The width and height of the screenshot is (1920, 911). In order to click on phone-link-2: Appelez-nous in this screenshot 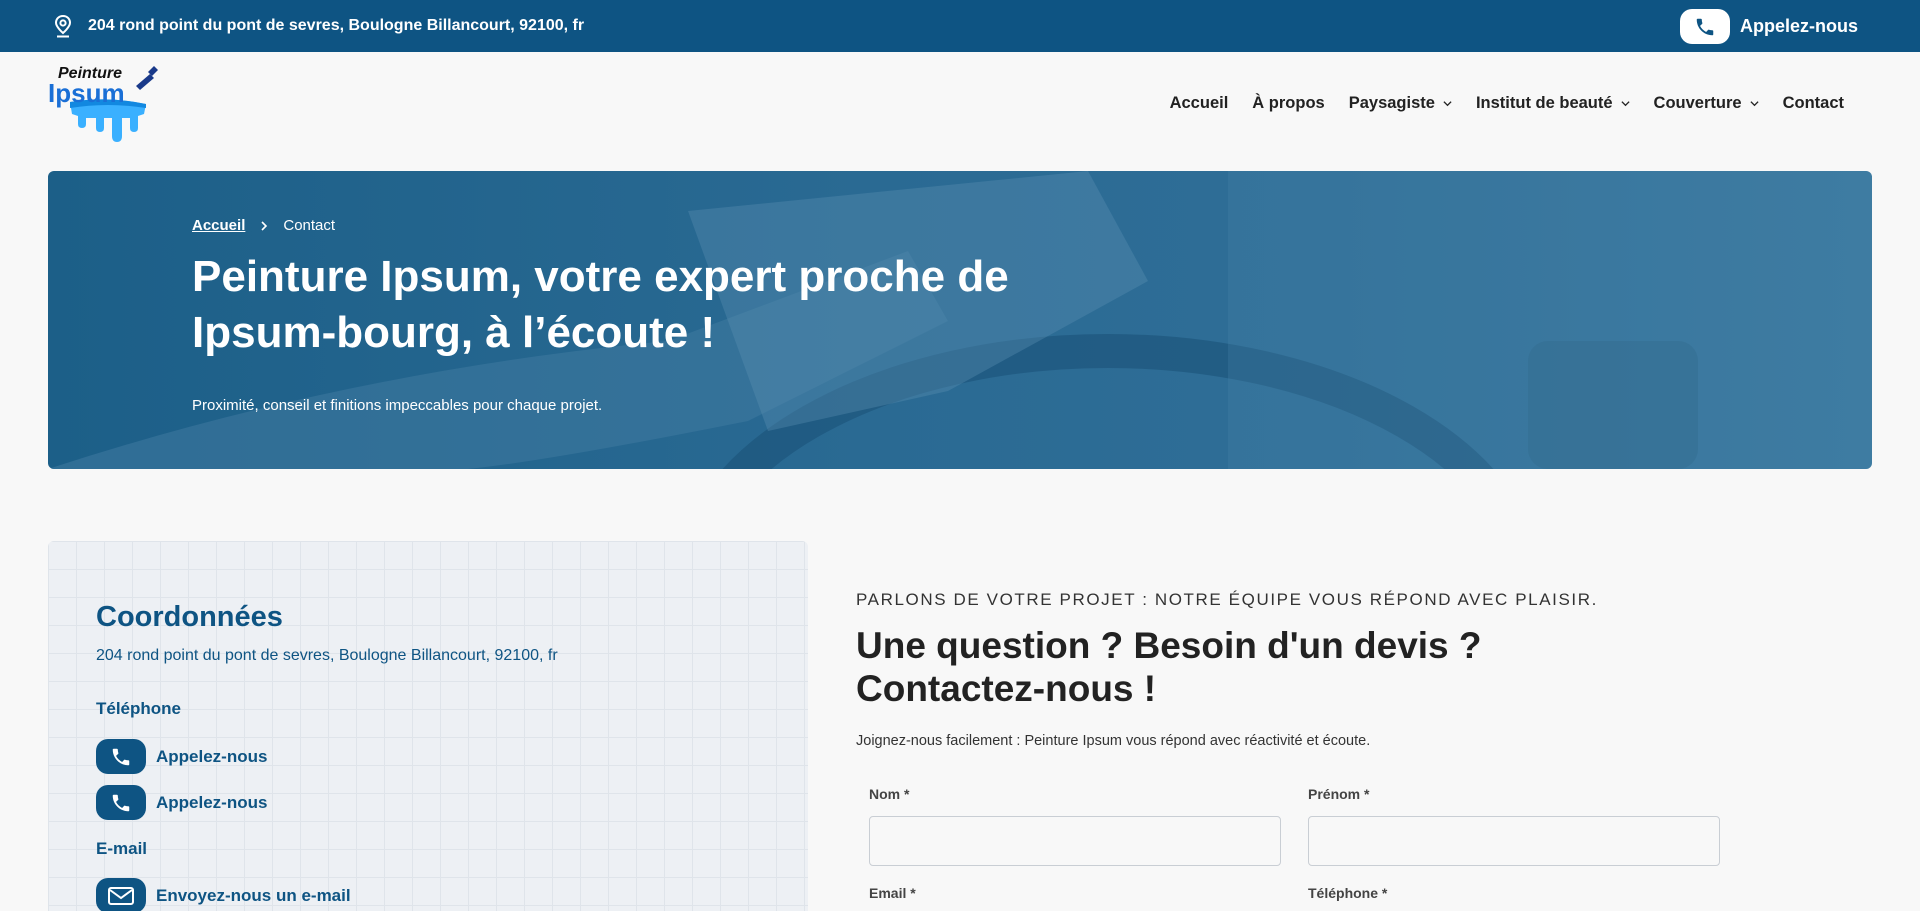, I will do `click(181, 802)`.